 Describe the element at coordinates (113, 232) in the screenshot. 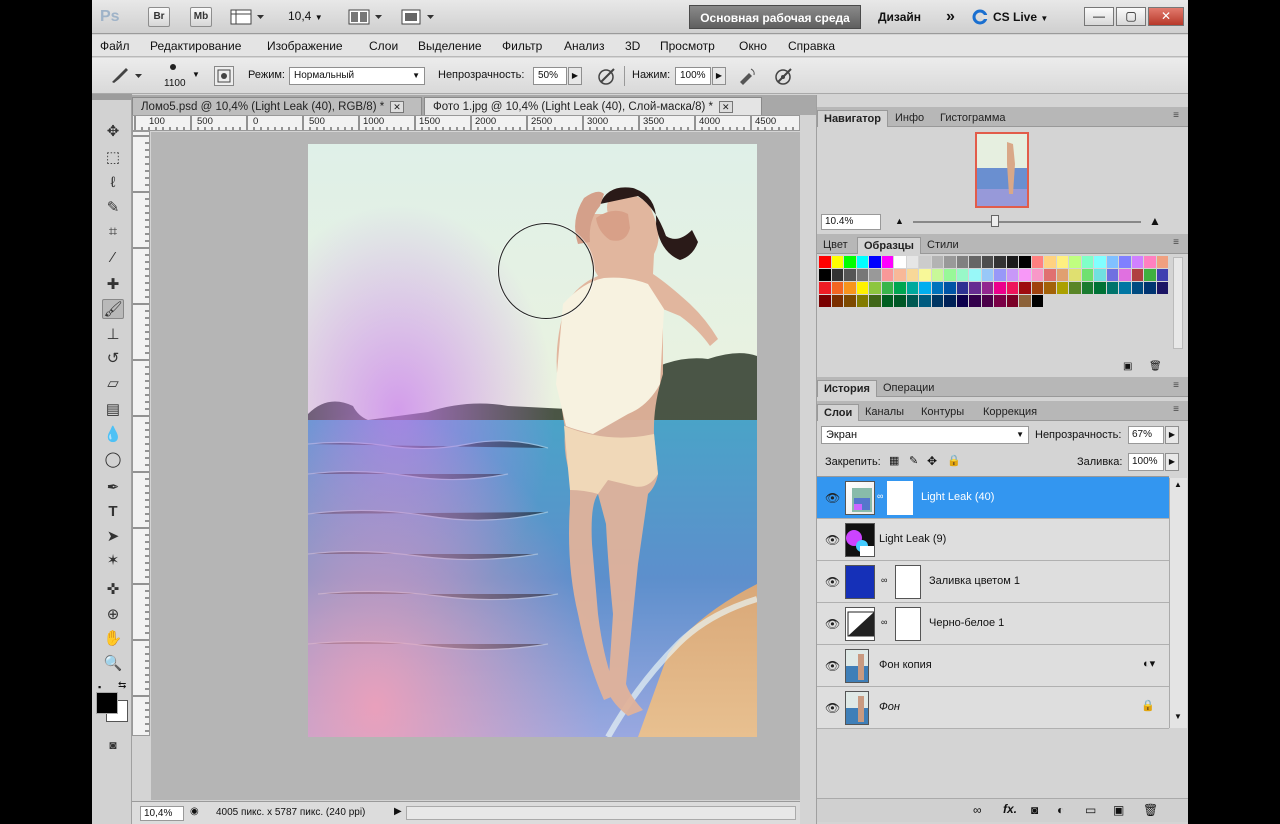

I see `crop-tool-icon: ⌗` at that location.